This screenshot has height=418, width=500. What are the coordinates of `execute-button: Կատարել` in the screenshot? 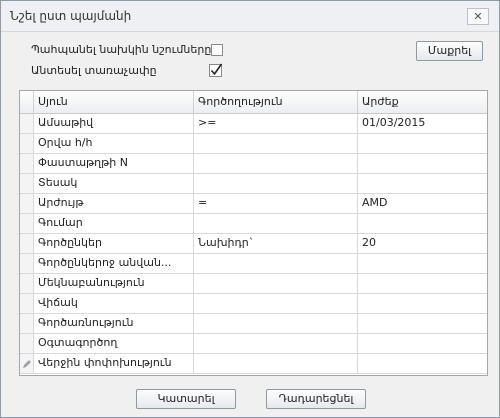 It's located at (186, 399).